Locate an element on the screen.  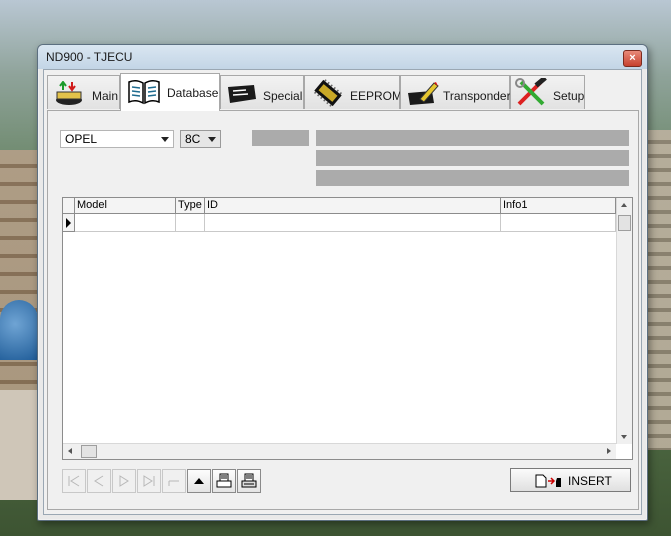
horizontal-scroll-thumb is located at coordinates (89, 451).